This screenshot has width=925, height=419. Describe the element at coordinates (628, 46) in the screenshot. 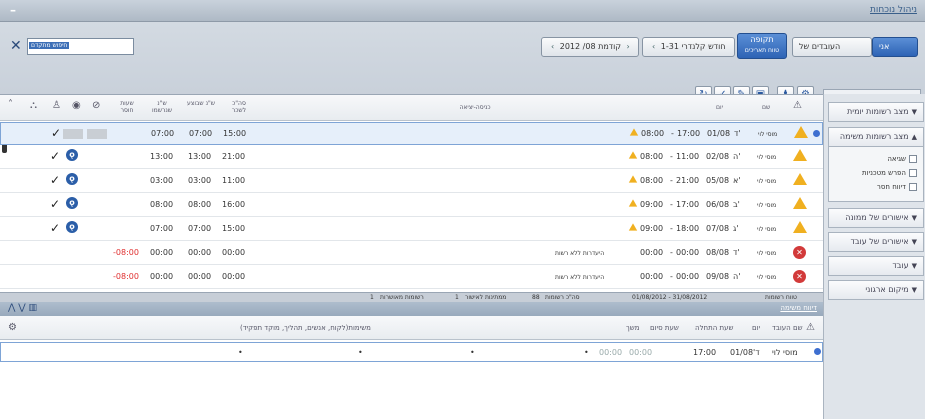

I see `chevron-right-icon: ›` at that location.